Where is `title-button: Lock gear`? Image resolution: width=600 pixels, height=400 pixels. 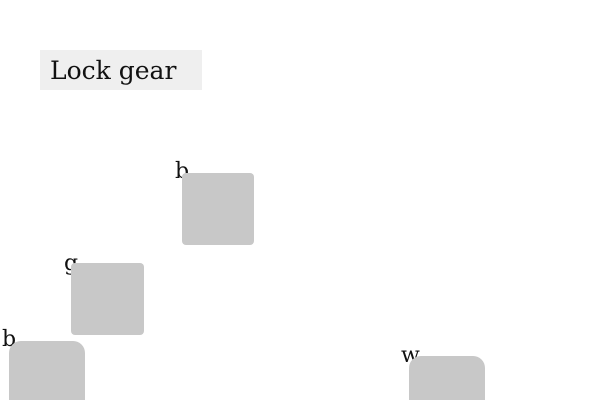
title-button: Lock gear is located at coordinates (121, 70).